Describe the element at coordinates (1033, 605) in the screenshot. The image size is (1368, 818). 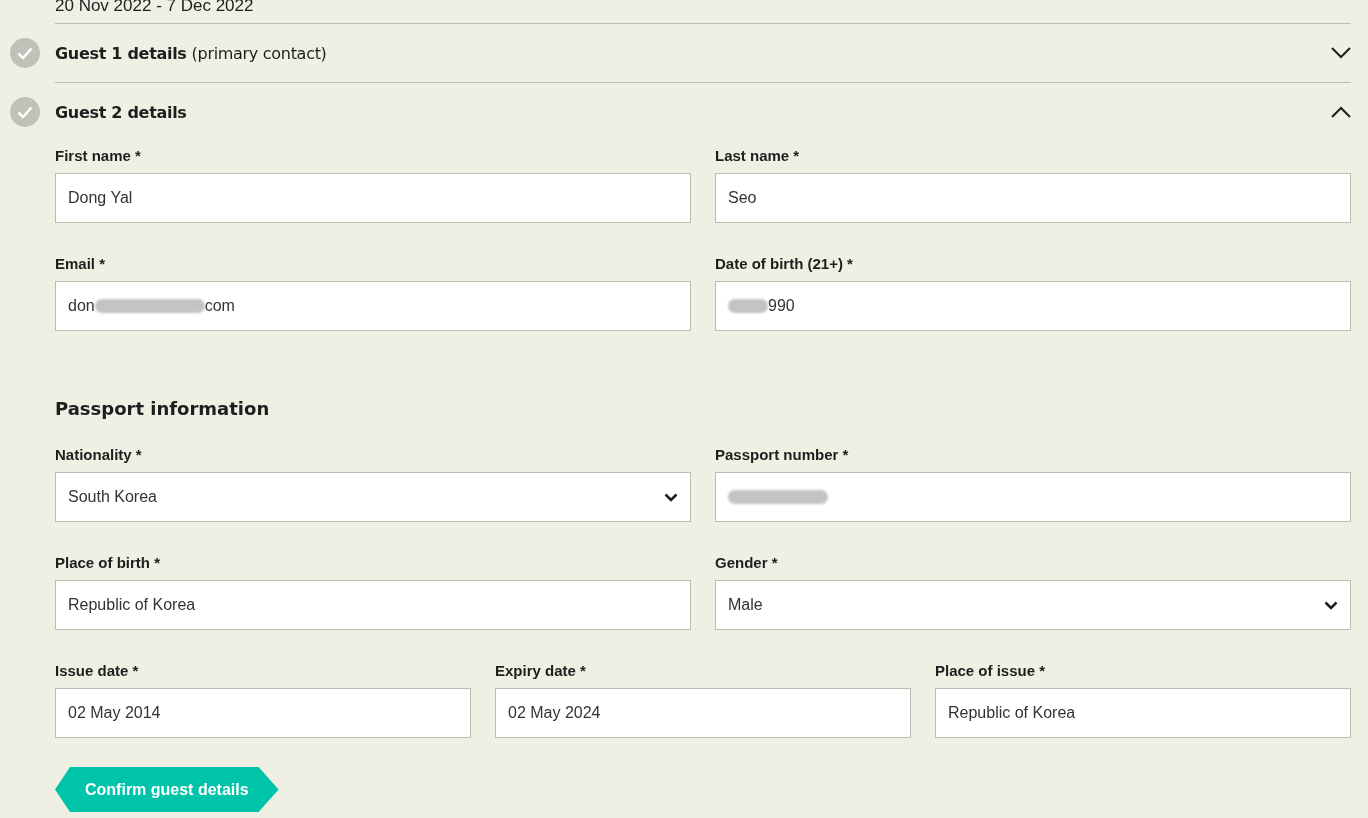
I see `select-field: Male` at that location.